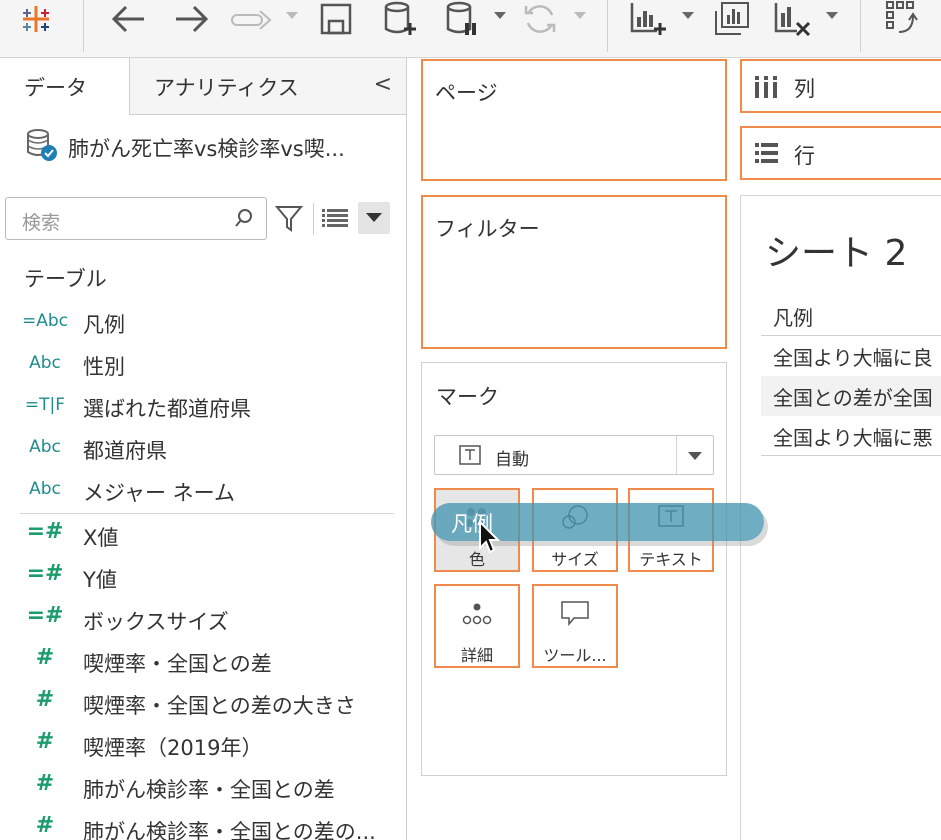 The height and width of the screenshot is (840, 941). What do you see at coordinates (840, 153) in the screenshot?
I see `rows-shelf: 行` at bounding box center [840, 153].